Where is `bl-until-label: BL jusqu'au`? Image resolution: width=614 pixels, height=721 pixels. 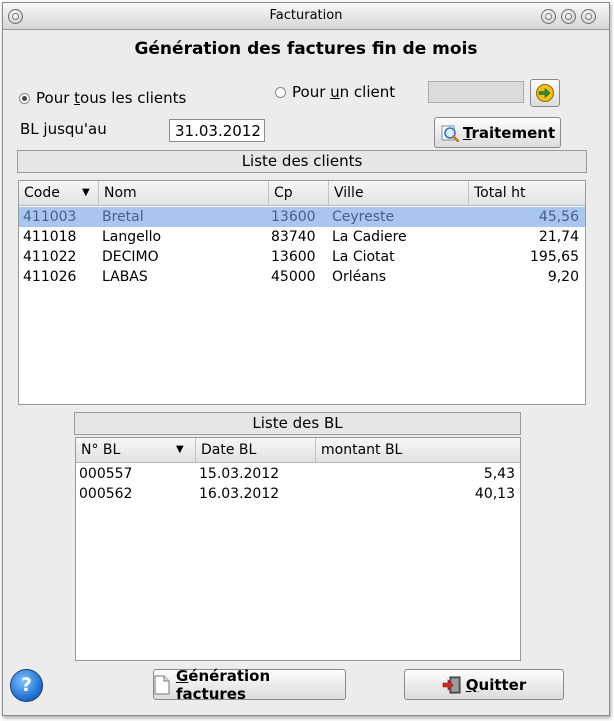
bl-until-label: BL jusqu'au is located at coordinates (63, 129).